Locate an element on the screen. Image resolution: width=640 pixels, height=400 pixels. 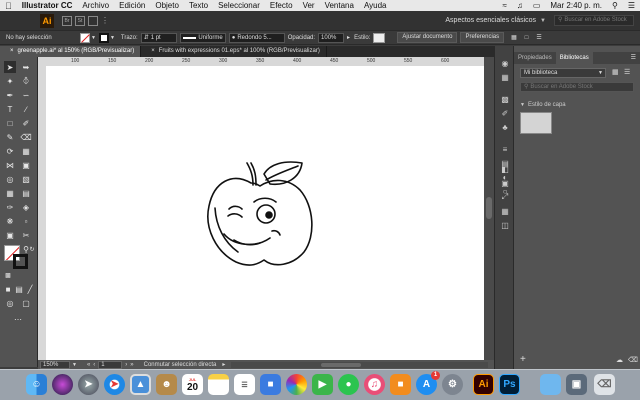
mesh-tool-icon: ▦ is located at coordinates (10, 193).